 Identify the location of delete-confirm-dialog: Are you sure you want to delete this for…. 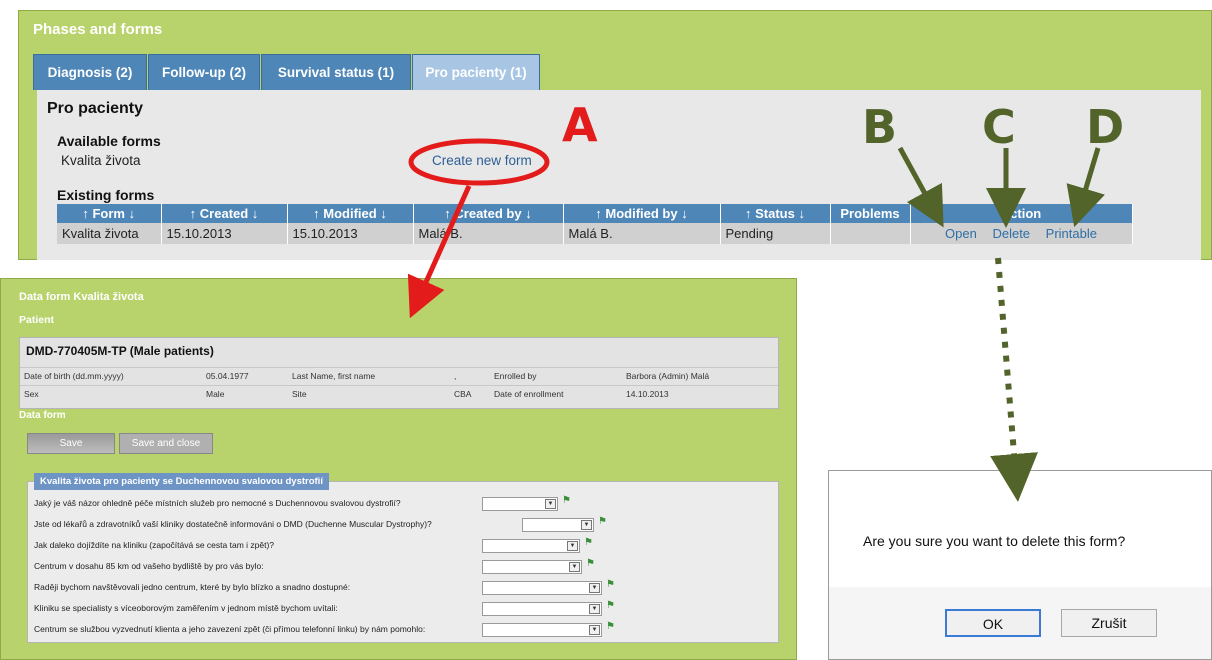
(1020, 565).